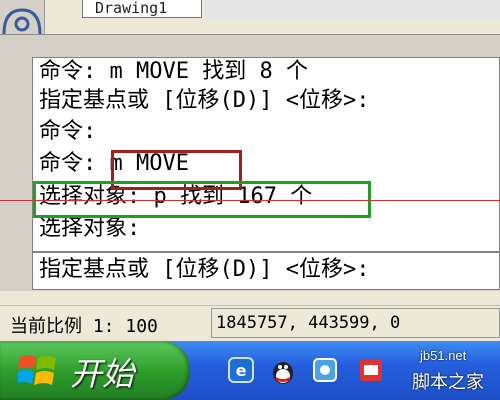 The width and height of the screenshot is (500, 400). Describe the element at coordinates (283, 371) in the screenshot. I see `qq-quicklaunch-icon` at that location.